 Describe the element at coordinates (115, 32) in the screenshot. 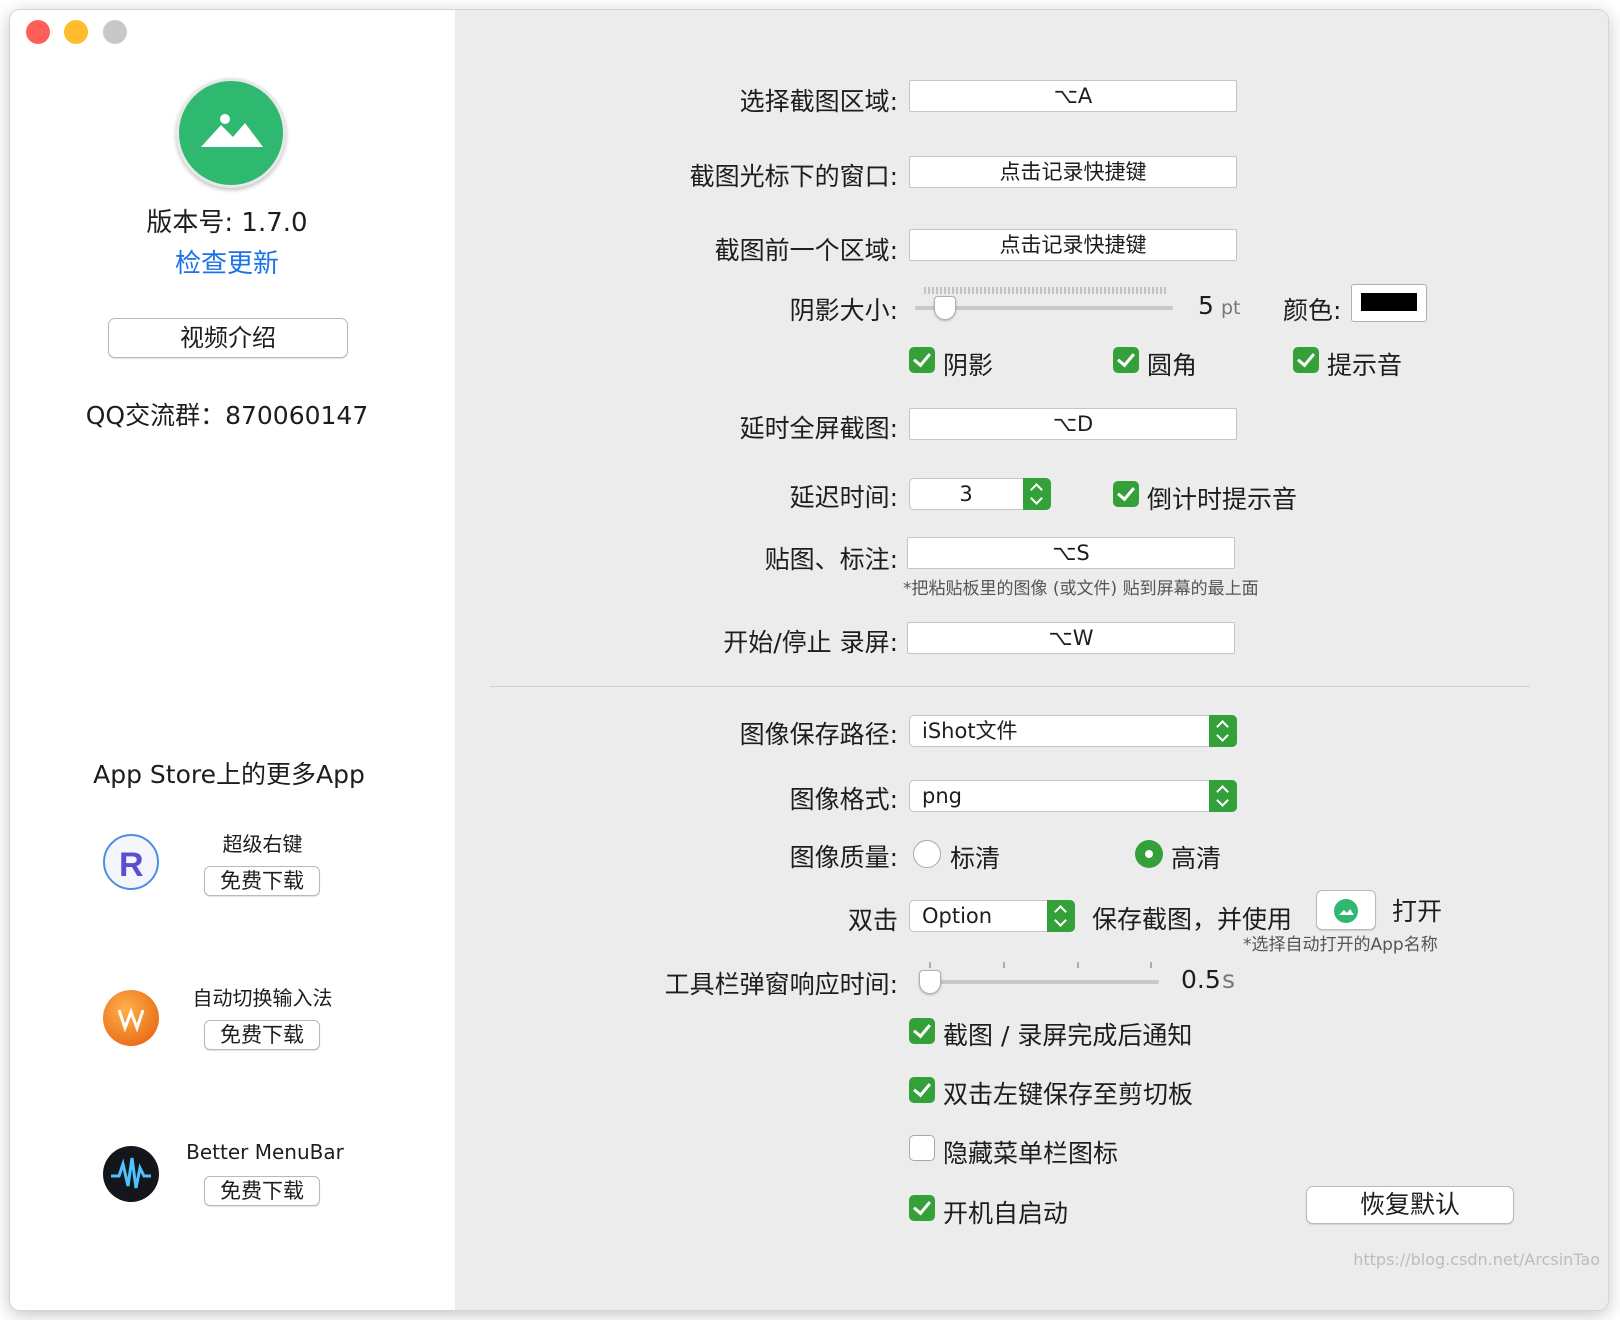

I see `zoom-window-button` at that location.